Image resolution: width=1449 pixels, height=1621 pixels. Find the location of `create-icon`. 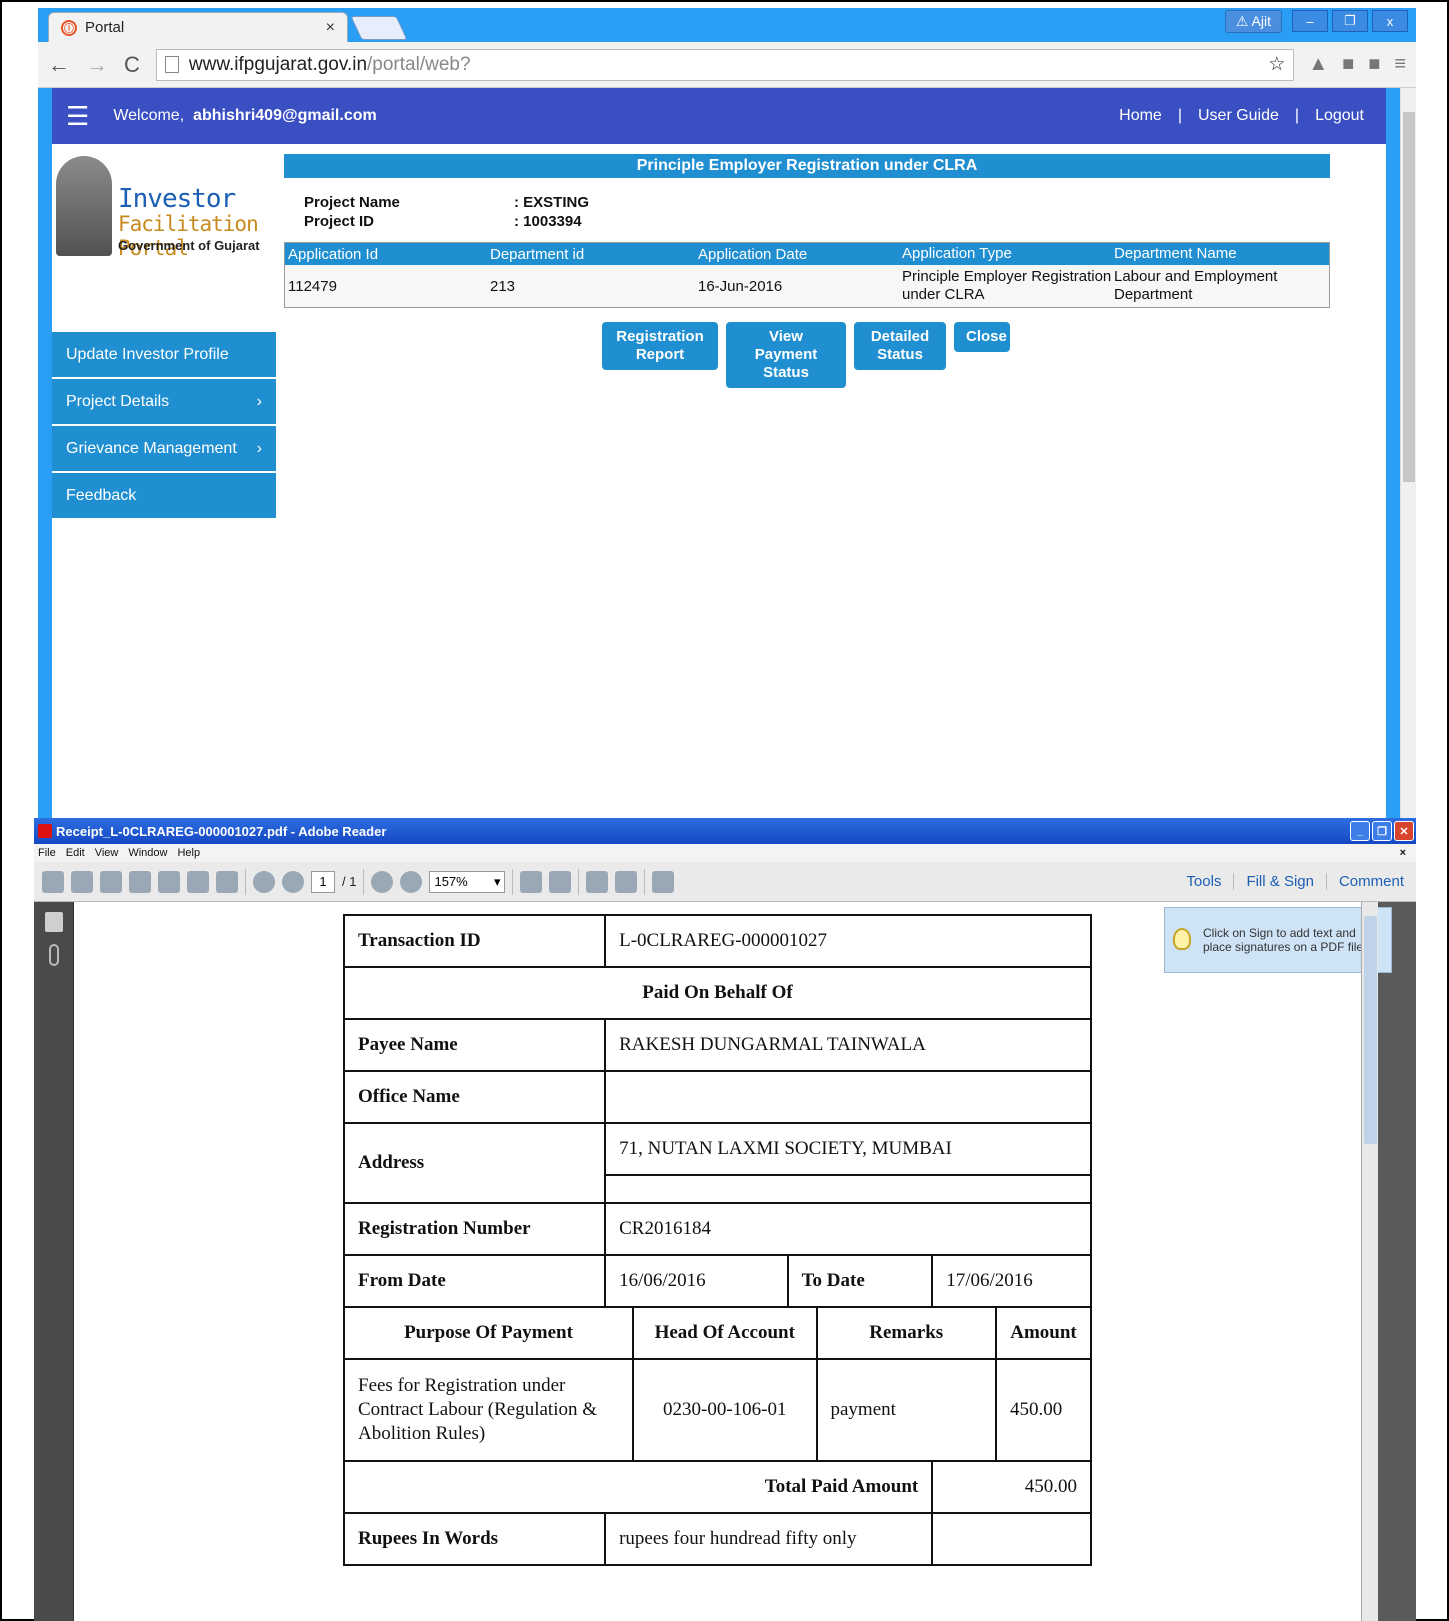

create-icon is located at coordinates (53, 881).